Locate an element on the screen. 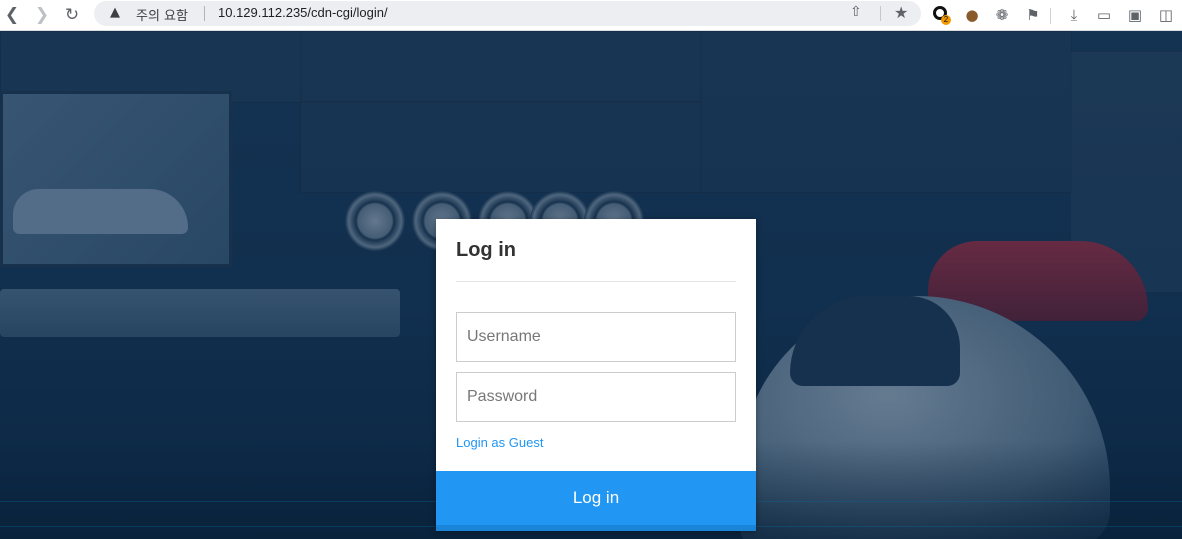 This screenshot has height=539, width=1182. extension-gear-icon: ❁ is located at coordinates (1002, 15).